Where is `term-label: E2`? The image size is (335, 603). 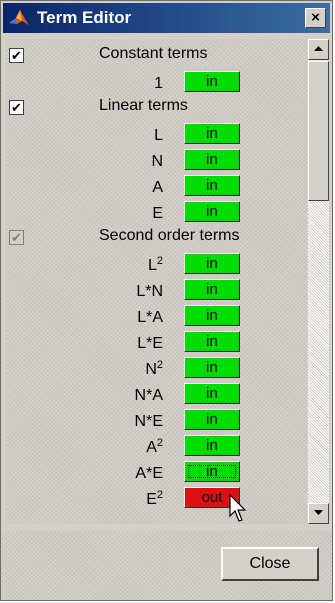
term-label: E2 is located at coordinates (154, 498).